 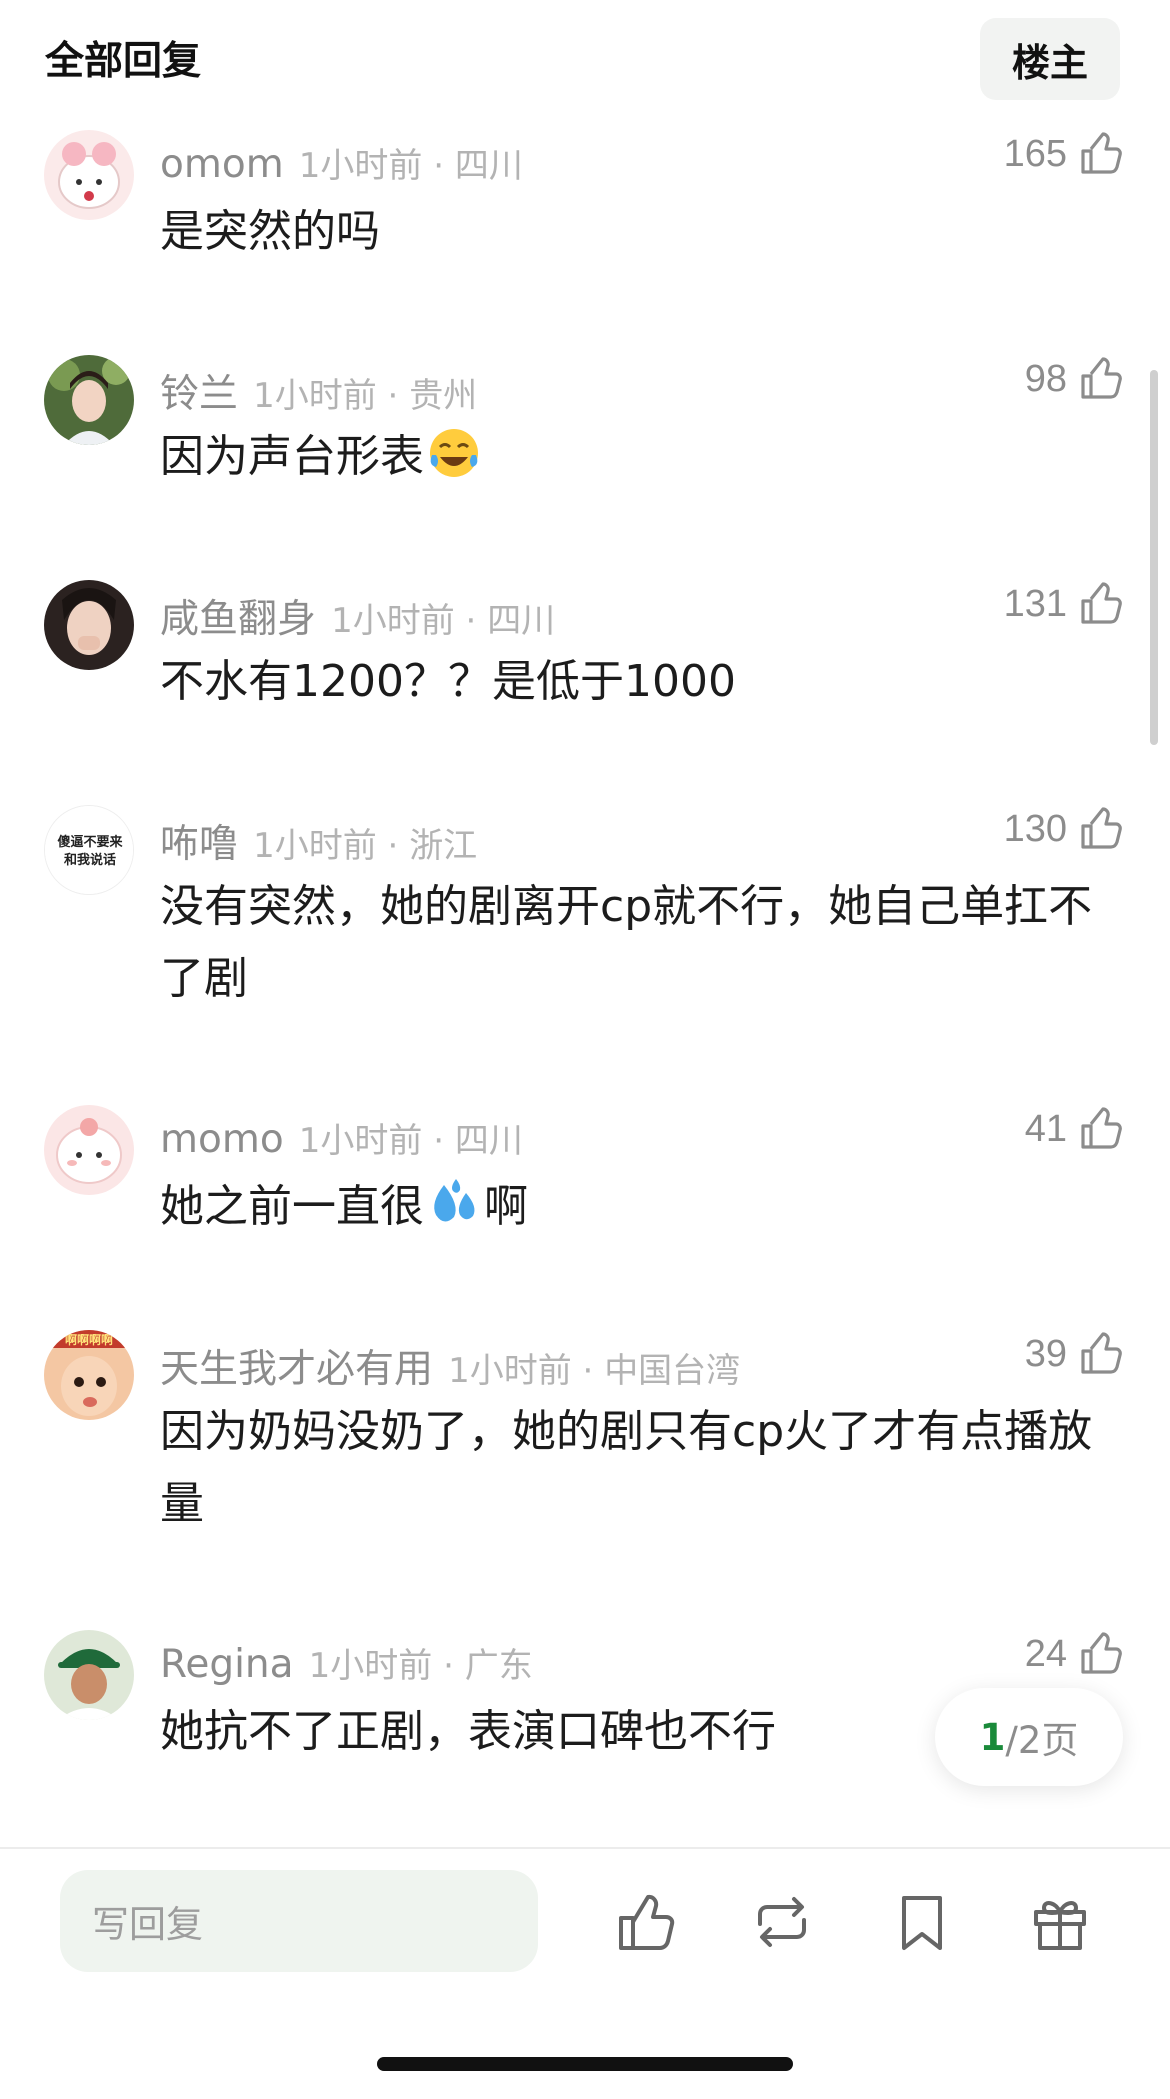 I want to click on username: omom, so click(x=222, y=164).